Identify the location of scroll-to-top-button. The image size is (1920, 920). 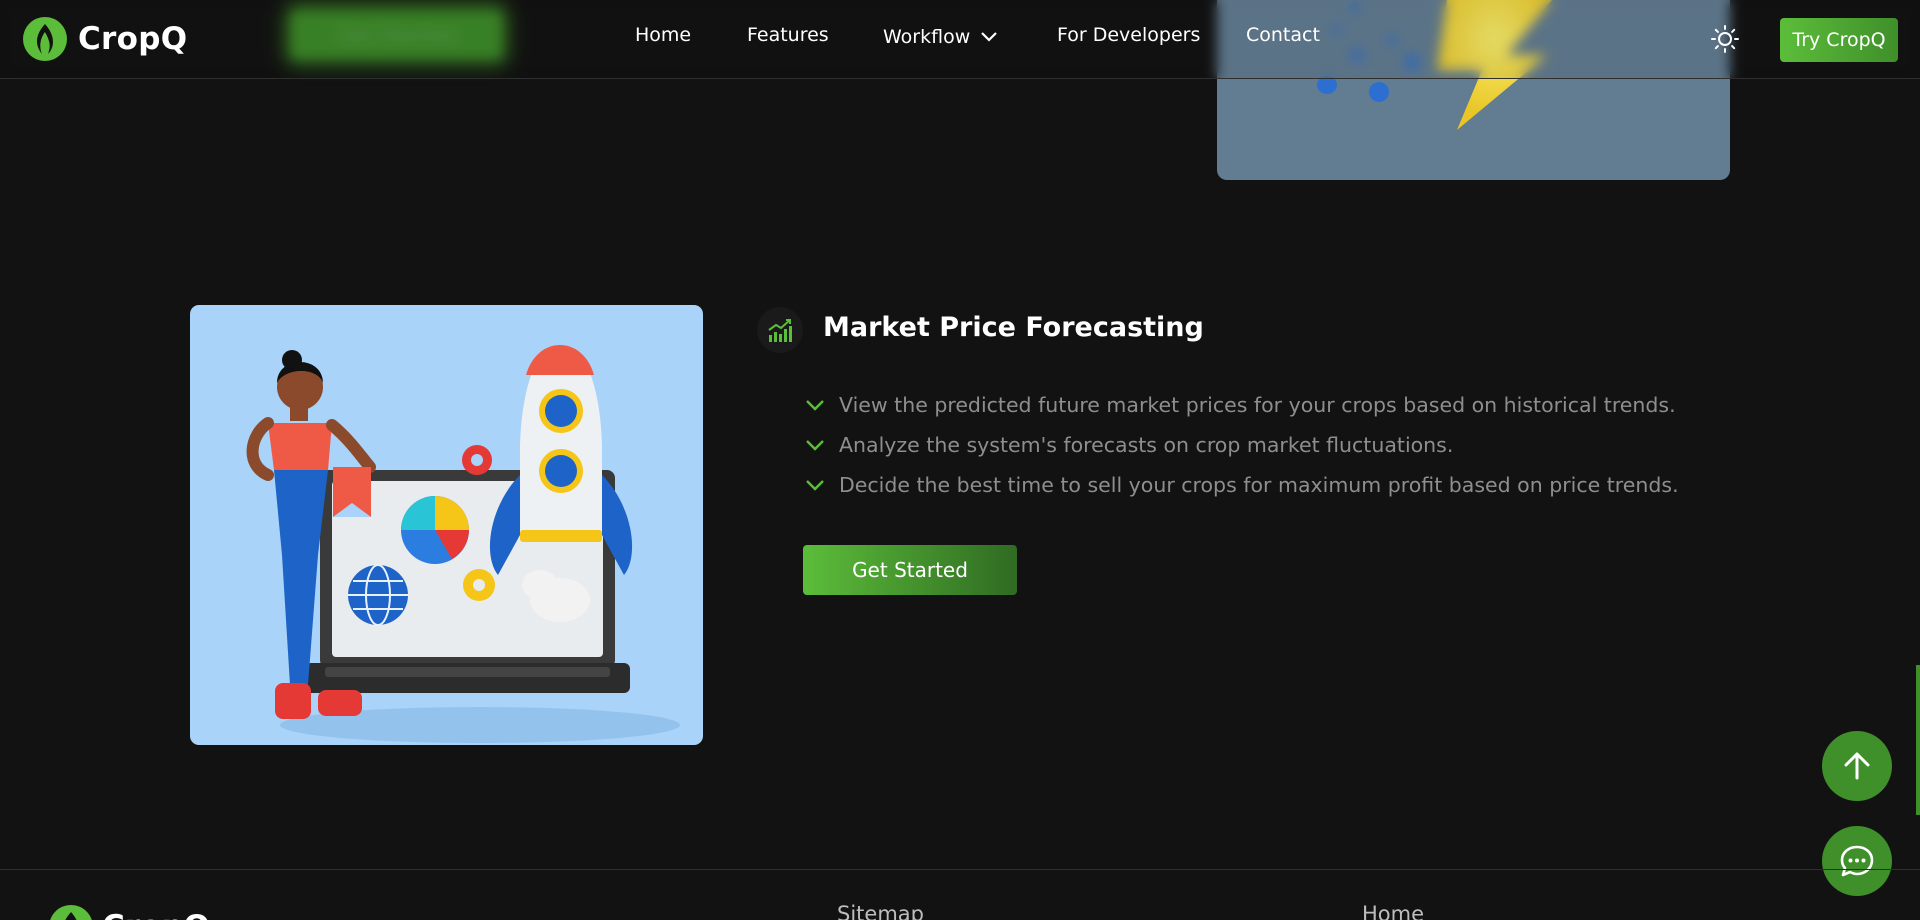
(1857, 766).